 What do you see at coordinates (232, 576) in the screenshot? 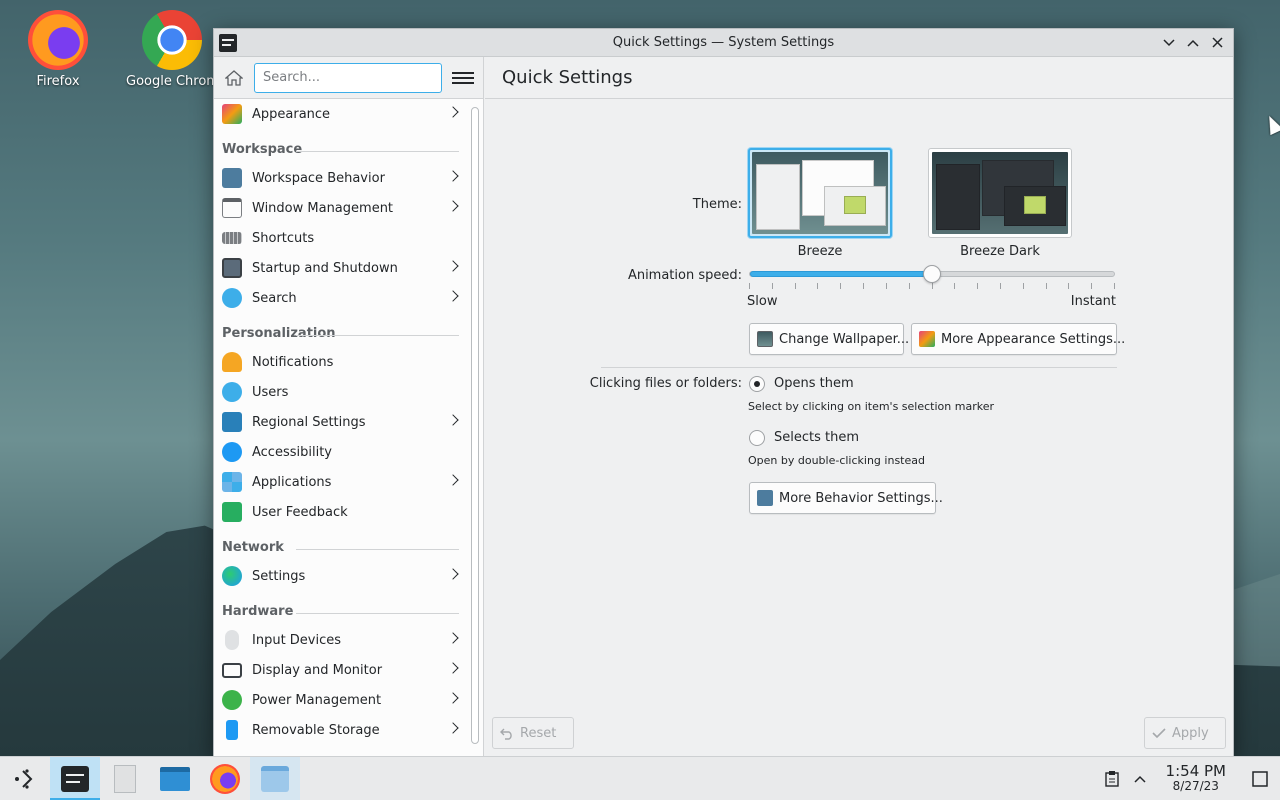
I see `globe-icon` at bounding box center [232, 576].